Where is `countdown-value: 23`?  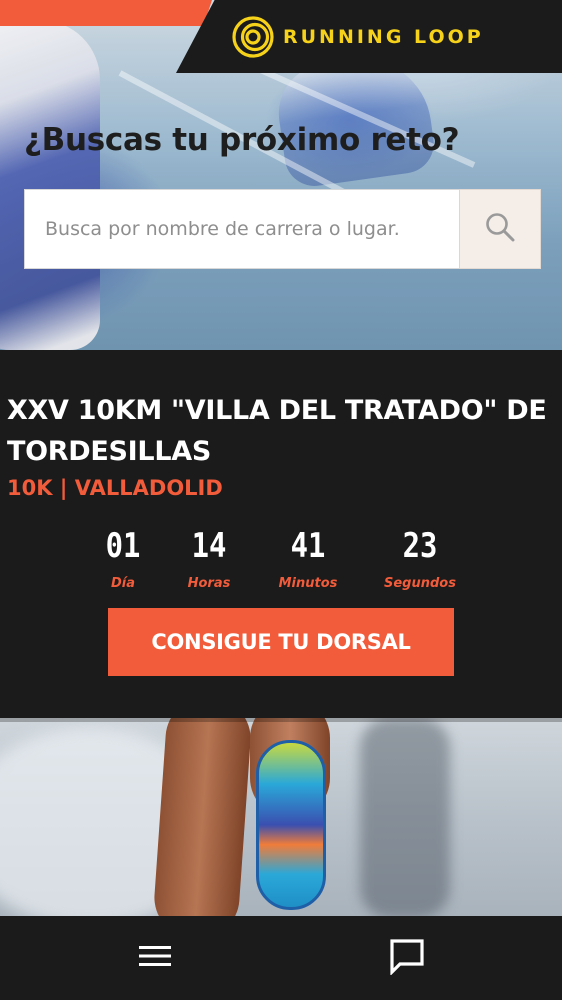
countdown-value: 23 is located at coordinates (420, 546).